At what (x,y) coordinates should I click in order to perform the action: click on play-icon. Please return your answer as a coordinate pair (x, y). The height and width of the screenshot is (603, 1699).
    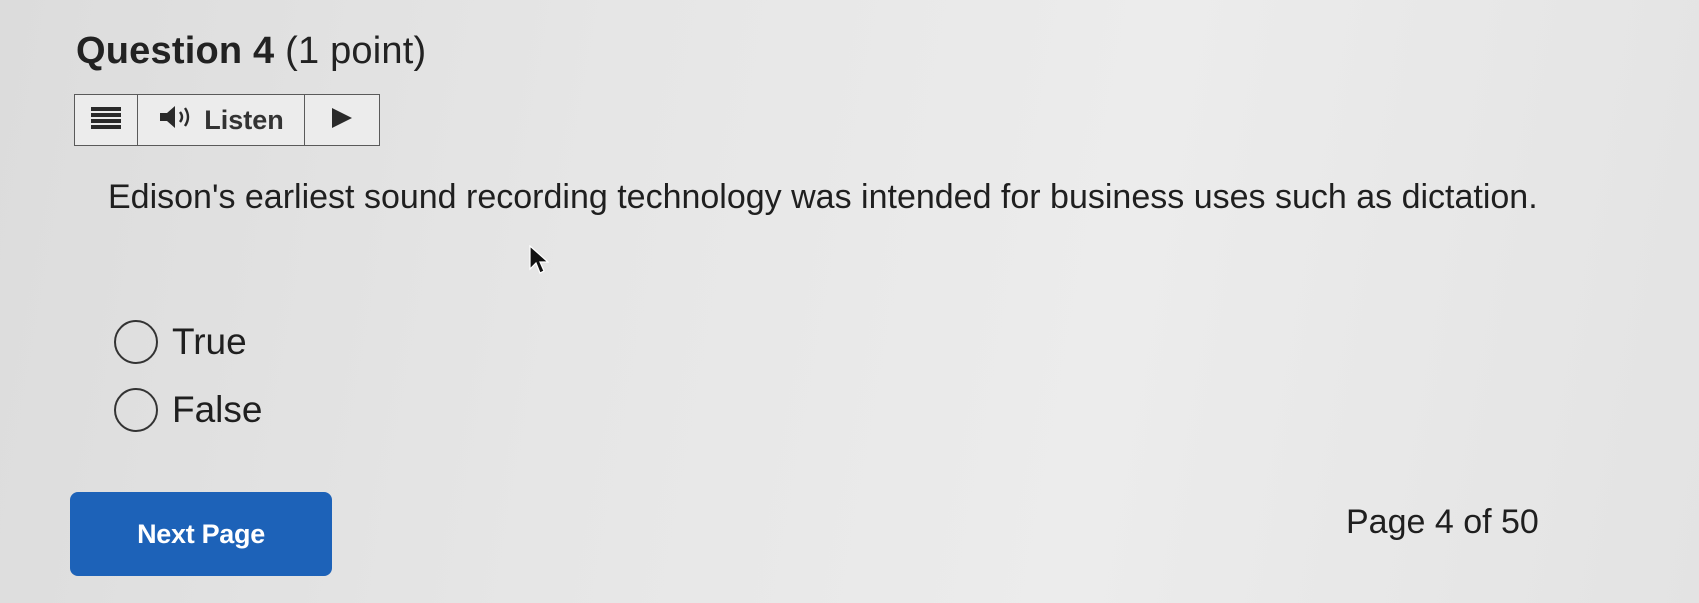
    Looking at the image, I should click on (342, 120).